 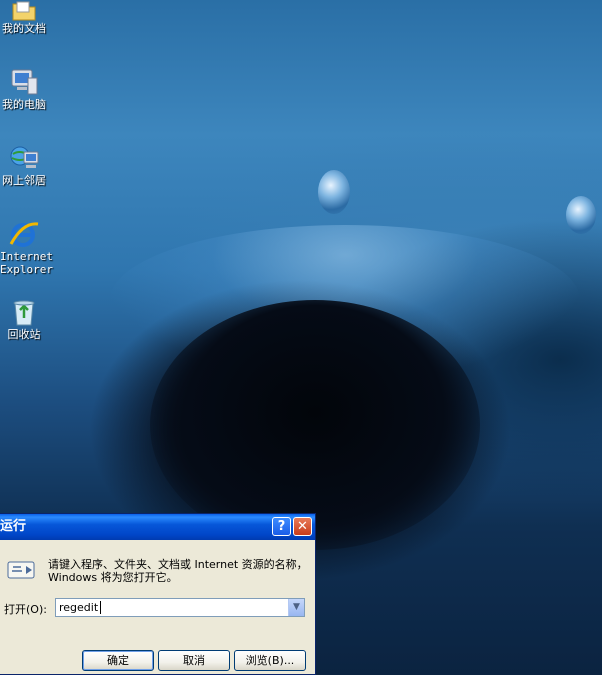 What do you see at coordinates (21, 570) in the screenshot?
I see `run-icon` at bounding box center [21, 570].